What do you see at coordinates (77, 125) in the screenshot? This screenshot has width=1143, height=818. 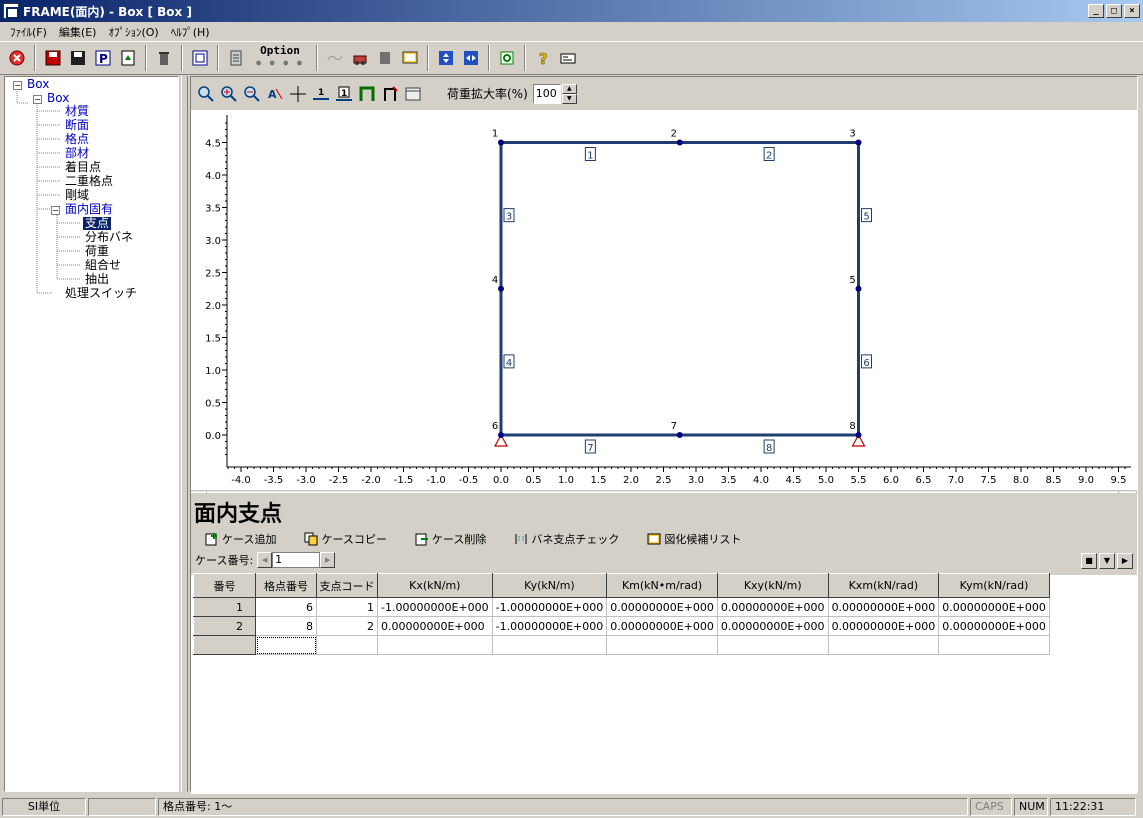 I see `tree-item-section: 断面` at bounding box center [77, 125].